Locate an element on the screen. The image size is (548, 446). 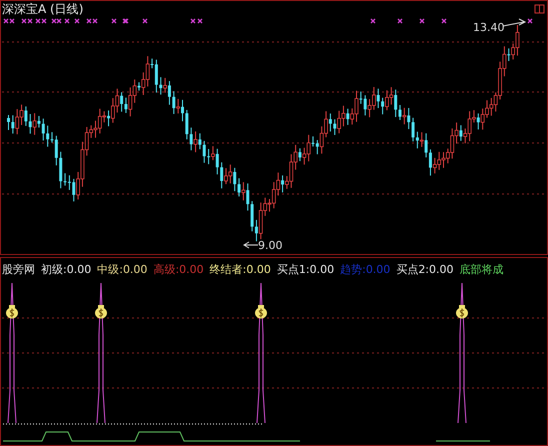
legend-item: 高级:0.00 is located at coordinates (178, 269).